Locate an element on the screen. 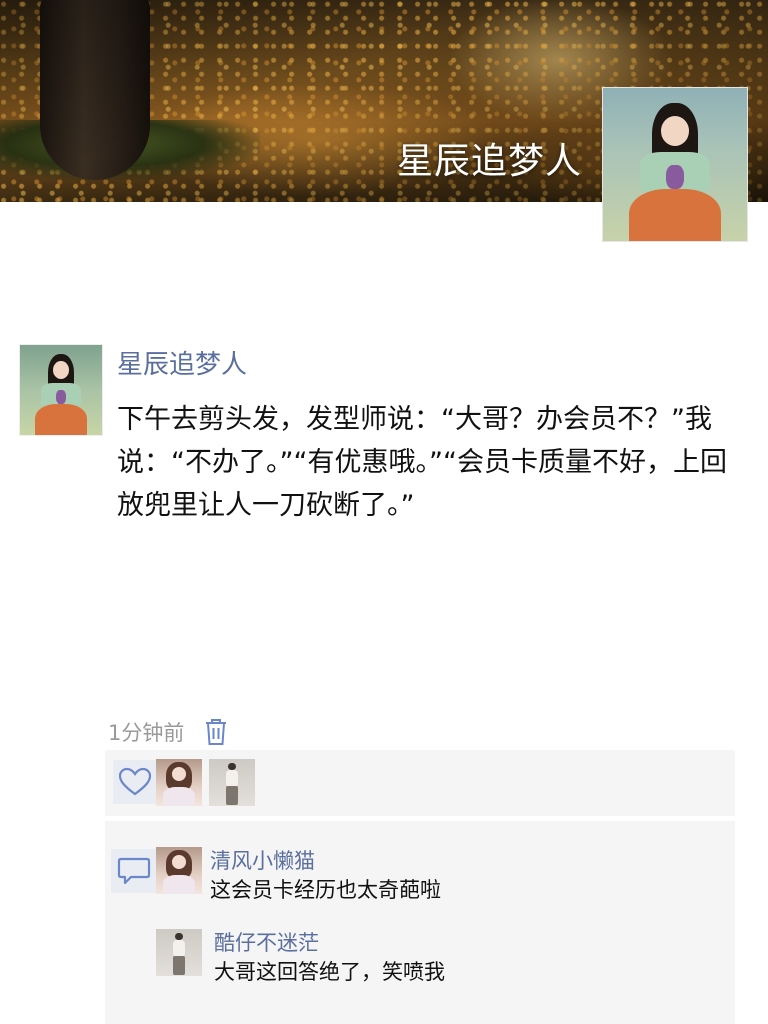  likes-panel is located at coordinates (420, 783).